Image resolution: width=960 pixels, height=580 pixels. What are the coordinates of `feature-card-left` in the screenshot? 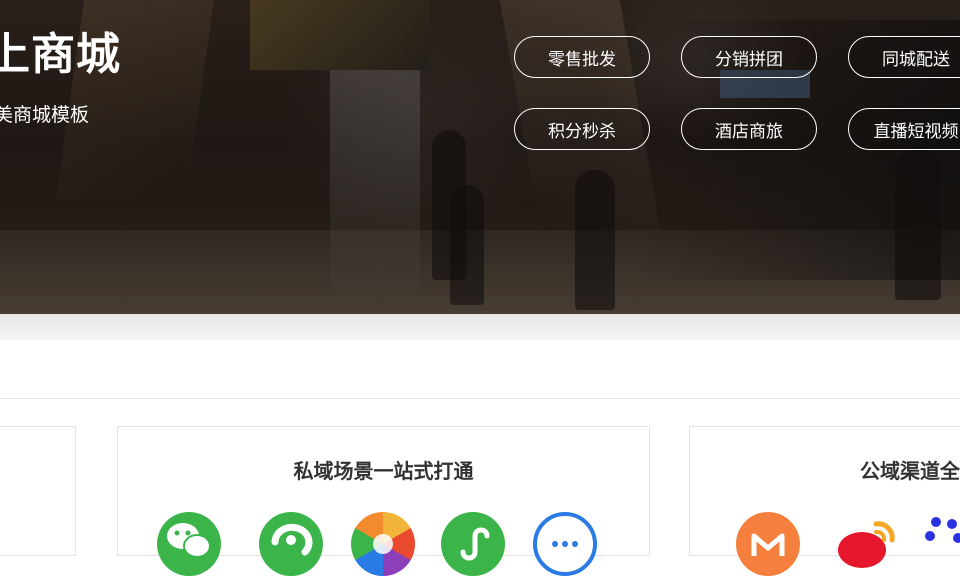 It's located at (38, 491).